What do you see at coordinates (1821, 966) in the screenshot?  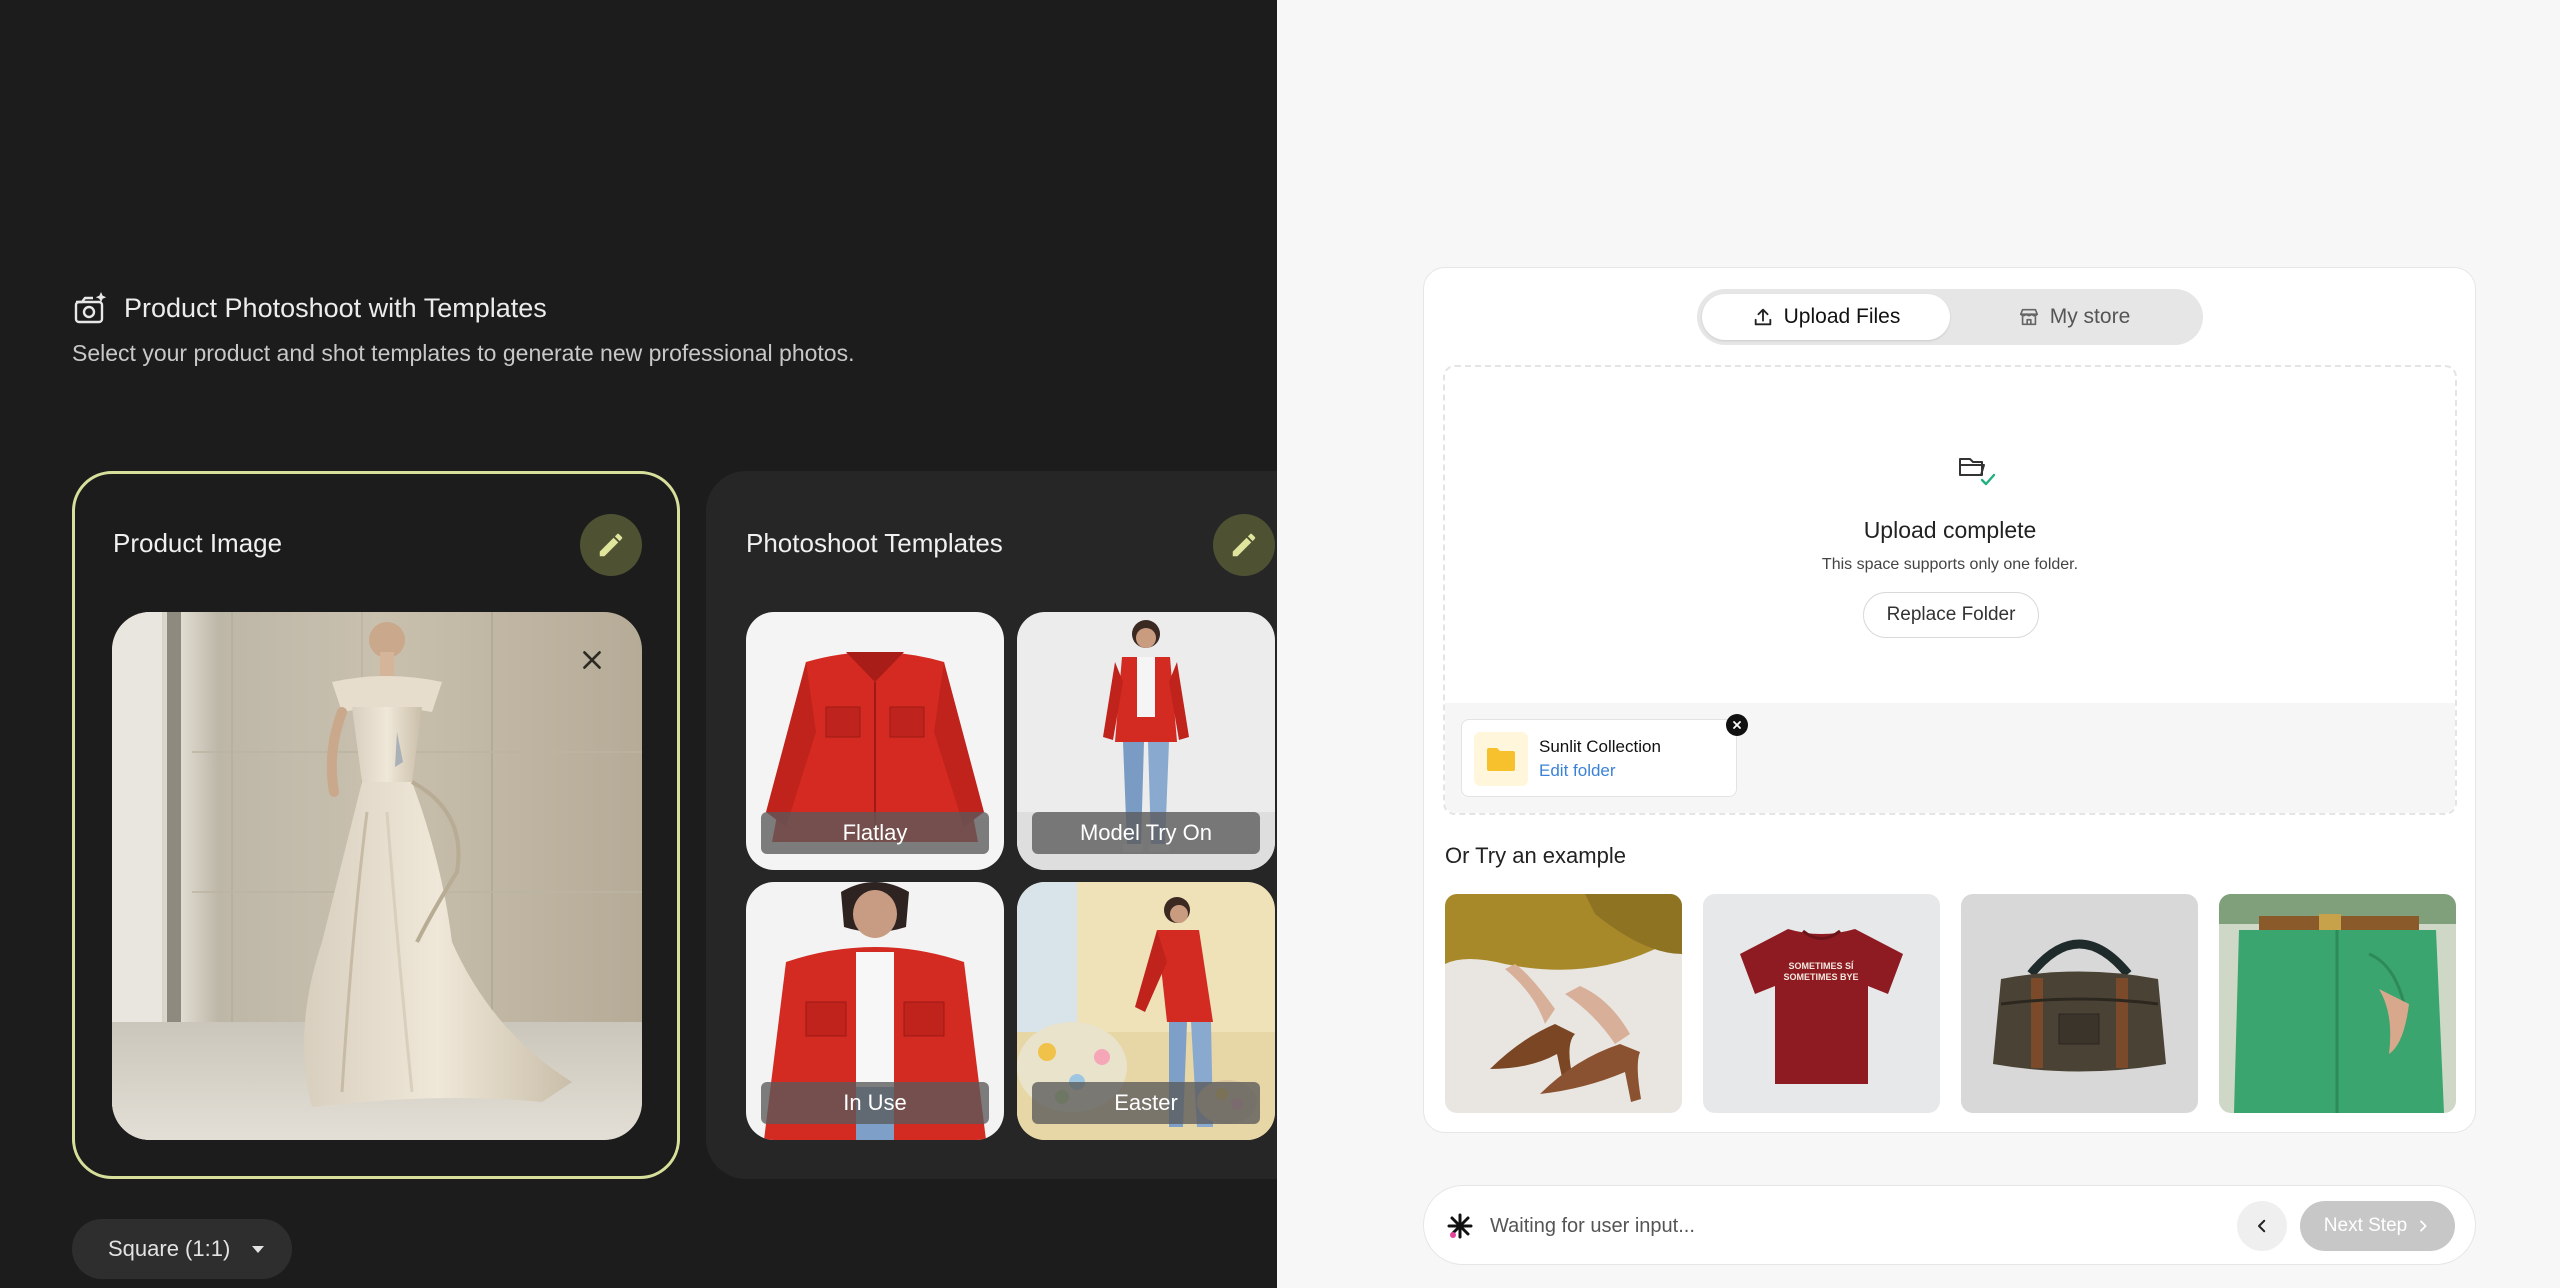 I see `tshirt-print-text: SOMETIMES SÍ` at bounding box center [1821, 966].